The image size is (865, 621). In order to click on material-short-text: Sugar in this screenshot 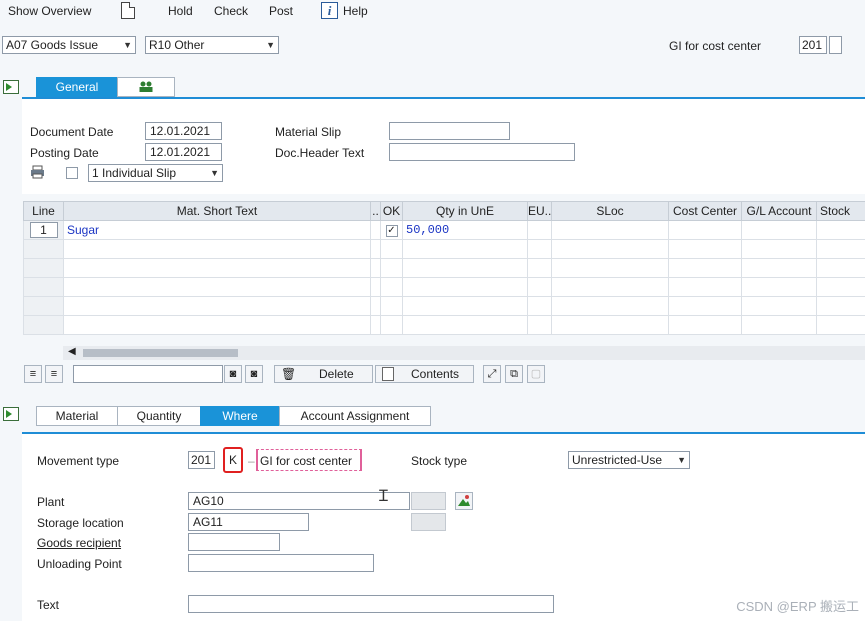, I will do `click(217, 230)`.